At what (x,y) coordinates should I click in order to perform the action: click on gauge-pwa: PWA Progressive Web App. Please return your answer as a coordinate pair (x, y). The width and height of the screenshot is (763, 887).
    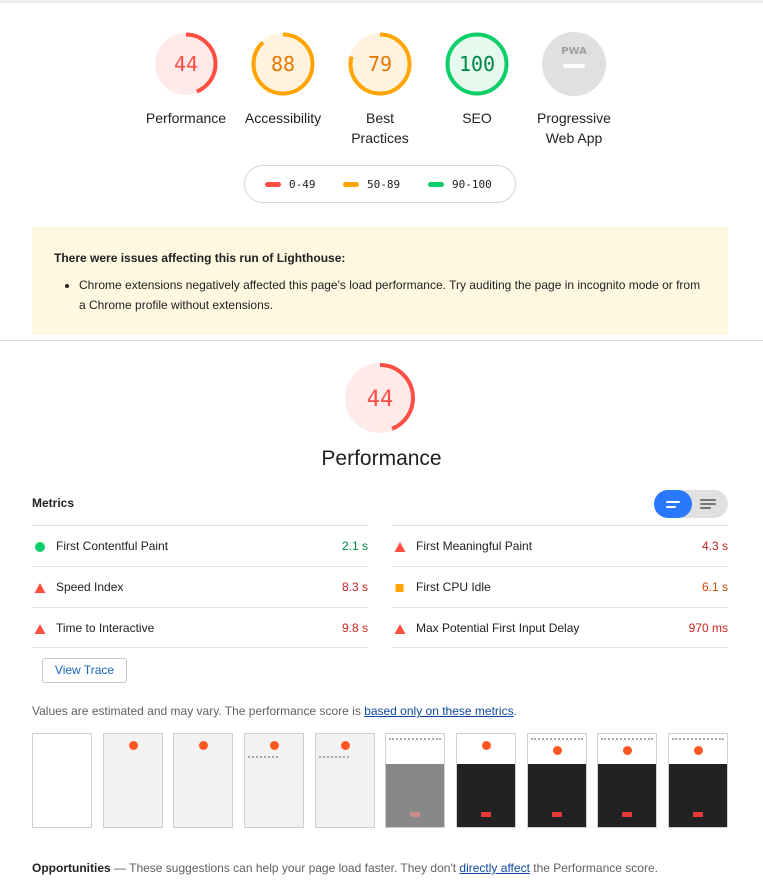
    Looking at the image, I should click on (574, 89).